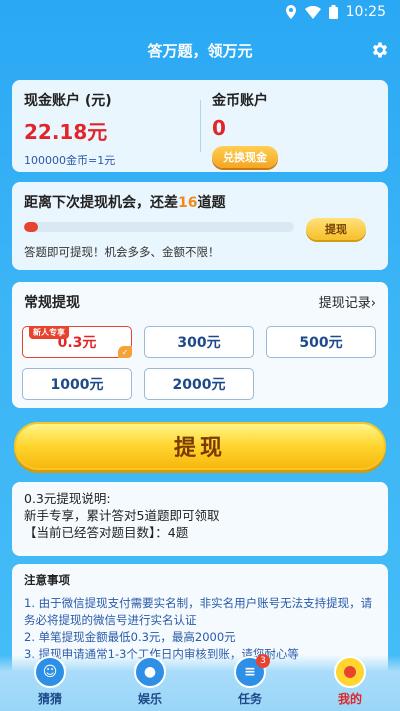 The image size is (400, 711). I want to click on progress-hint: 答题即可提现！机会多多、金额不限！, so click(122, 252).